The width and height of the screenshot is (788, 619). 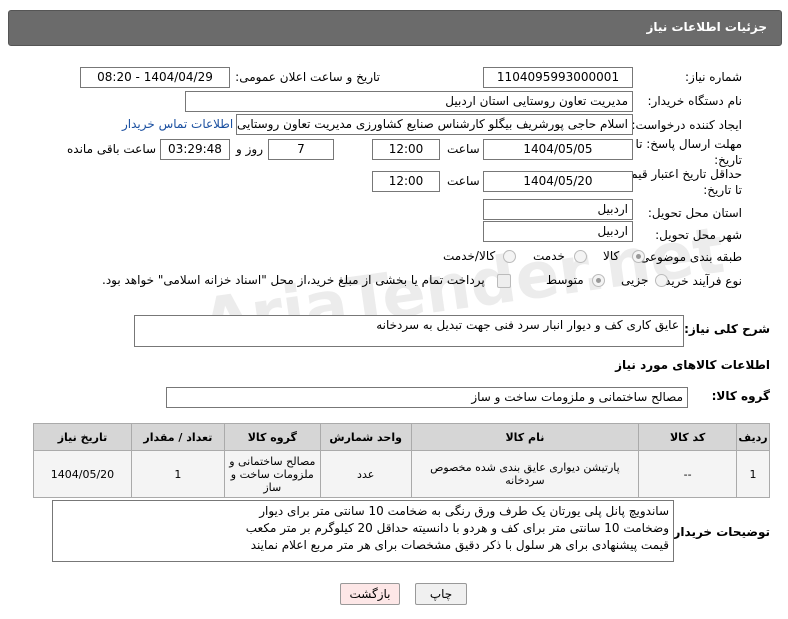 What do you see at coordinates (598, 280) in the screenshot?
I see `process-radio-medium` at bounding box center [598, 280].